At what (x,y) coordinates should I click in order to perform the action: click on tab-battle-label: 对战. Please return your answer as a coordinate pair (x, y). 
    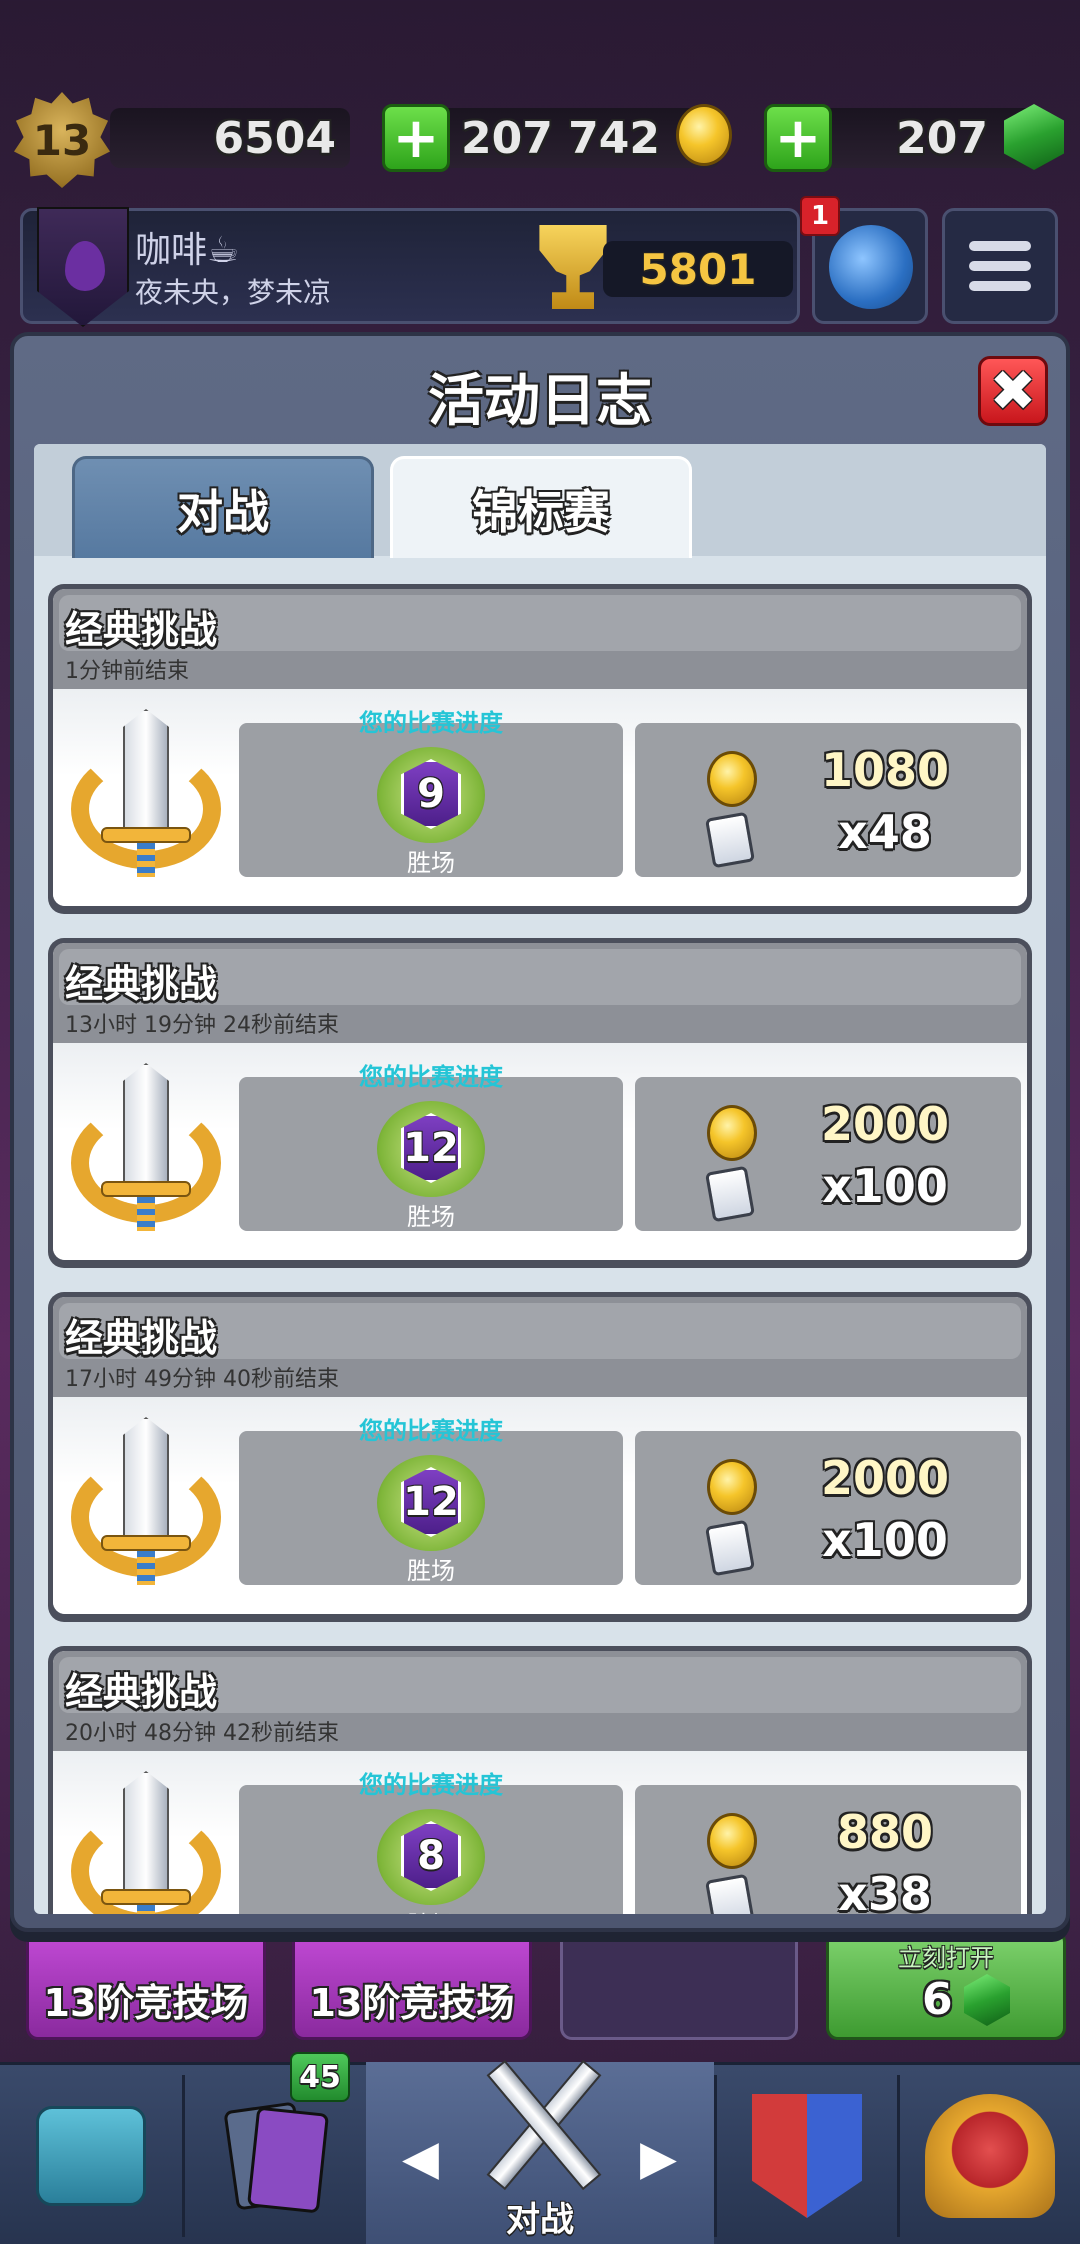
    Looking at the image, I should click on (223, 511).